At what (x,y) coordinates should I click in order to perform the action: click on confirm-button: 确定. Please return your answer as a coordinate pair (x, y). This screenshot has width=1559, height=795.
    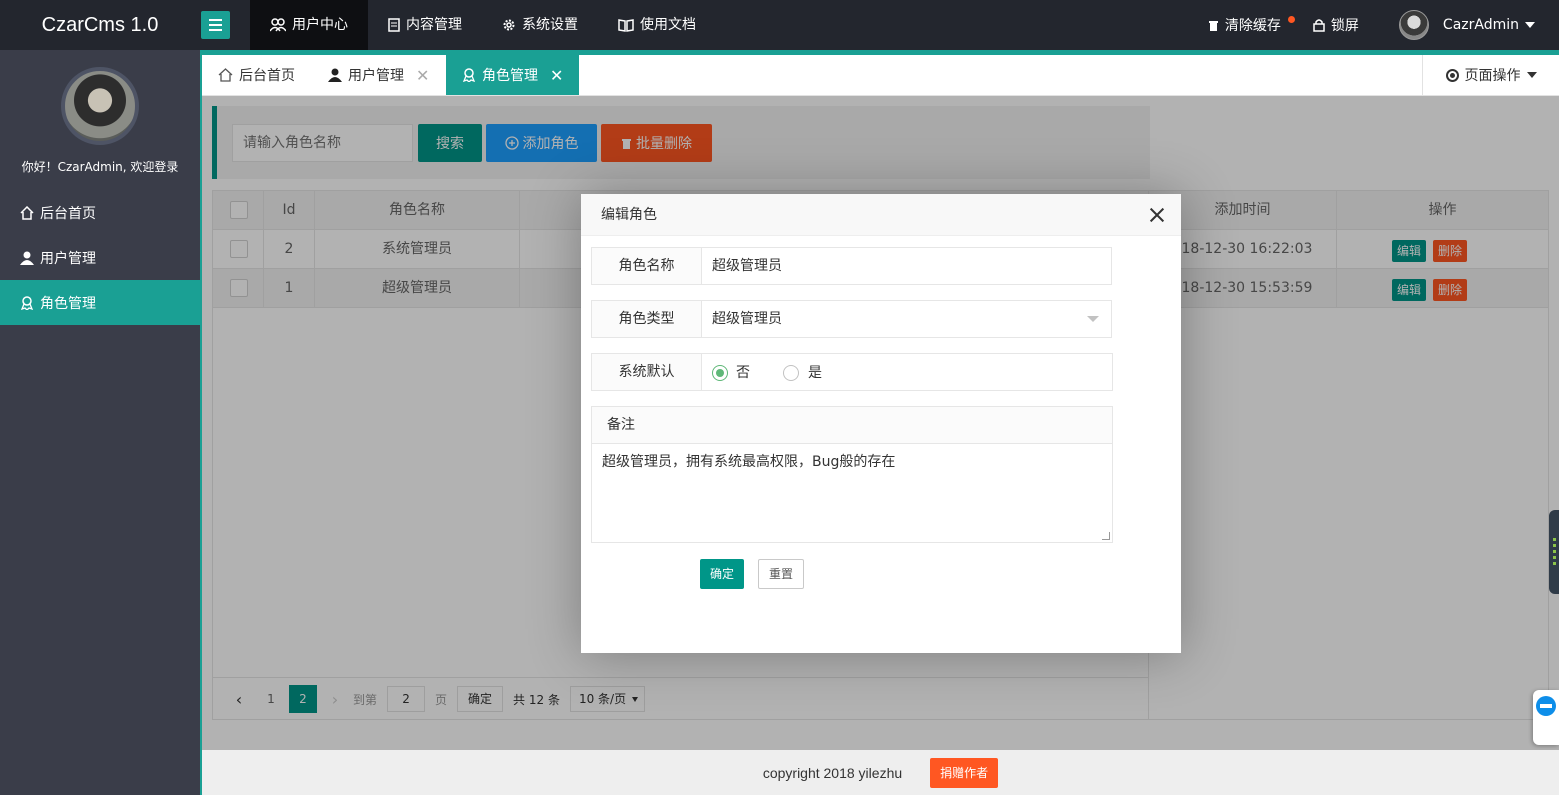
    Looking at the image, I should click on (722, 574).